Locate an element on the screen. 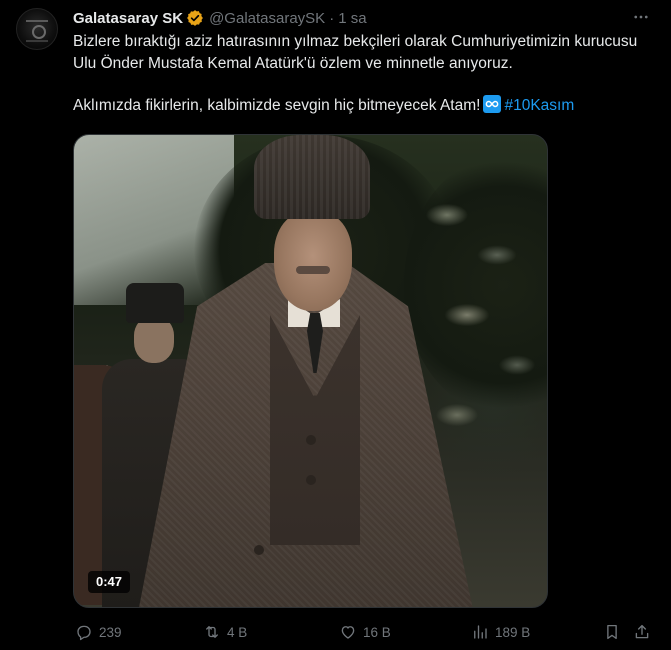 The image size is (671, 650). share-button is located at coordinates (642, 632).